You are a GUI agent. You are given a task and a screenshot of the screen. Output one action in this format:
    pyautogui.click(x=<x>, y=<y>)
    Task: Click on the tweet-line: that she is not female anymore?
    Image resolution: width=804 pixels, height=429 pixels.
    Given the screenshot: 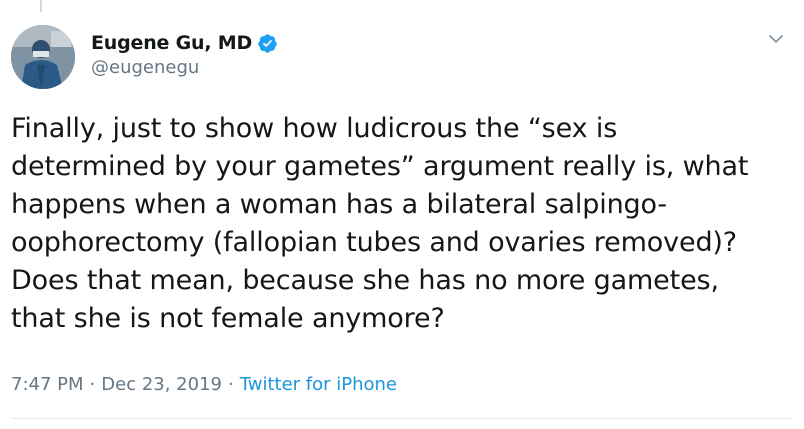 What is the action you would take?
    pyautogui.click(x=228, y=318)
    